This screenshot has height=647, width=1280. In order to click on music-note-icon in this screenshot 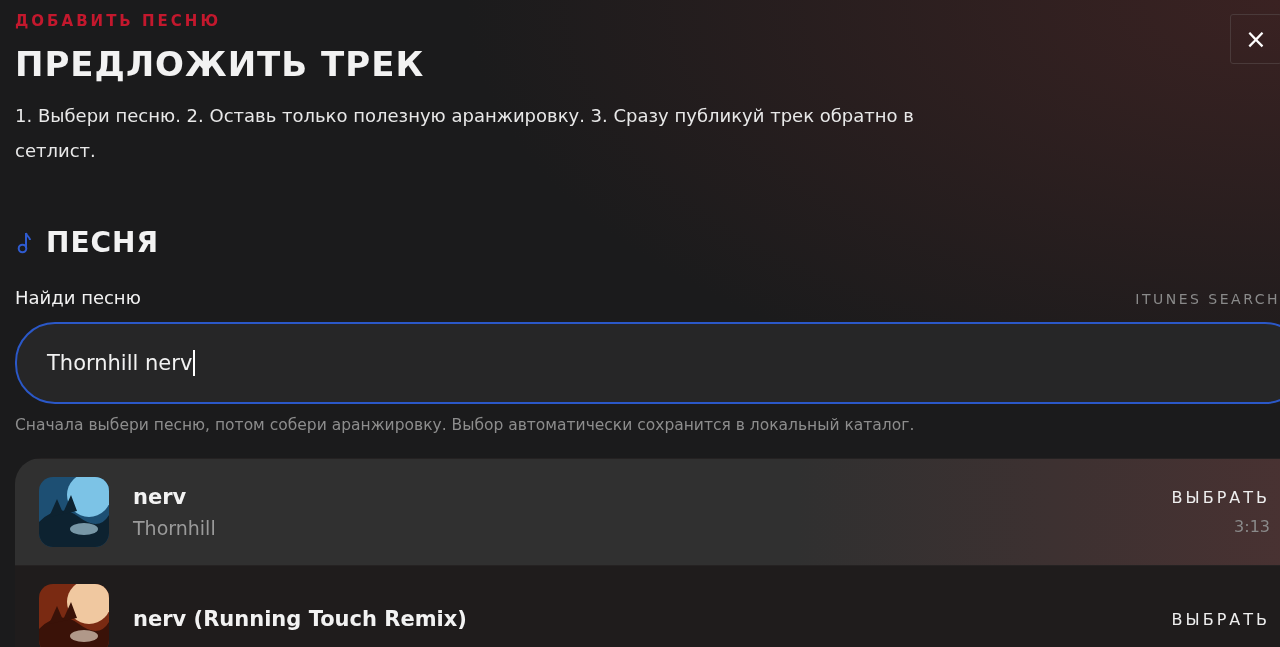, I will do `click(24, 242)`.